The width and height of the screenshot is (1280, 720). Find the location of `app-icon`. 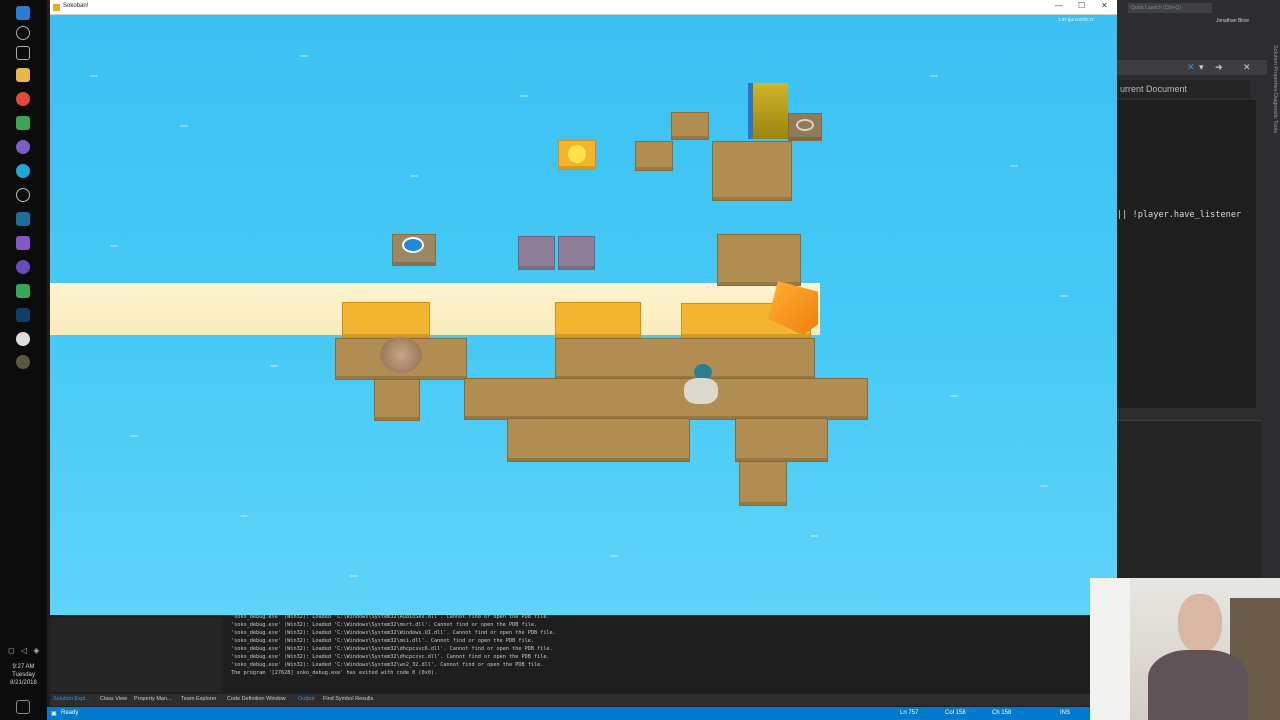

app-icon is located at coordinates (56, 7).